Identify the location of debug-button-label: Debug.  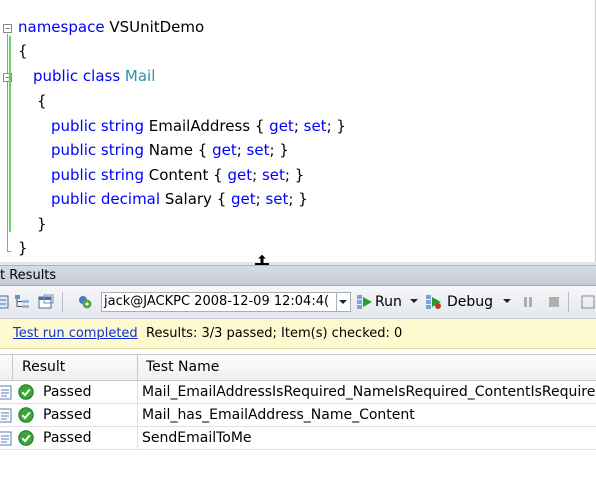
(470, 302).